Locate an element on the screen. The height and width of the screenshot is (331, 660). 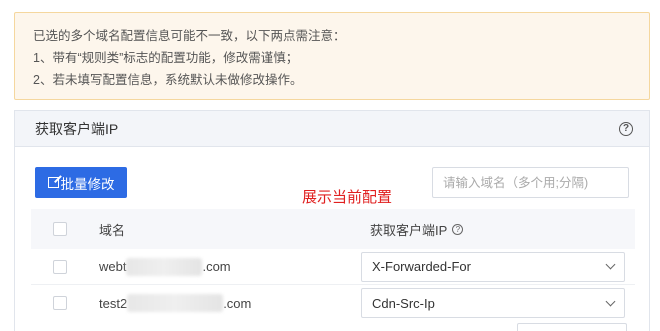
table-row: webt .com X-Forwarded-For is located at coordinates (333, 267).